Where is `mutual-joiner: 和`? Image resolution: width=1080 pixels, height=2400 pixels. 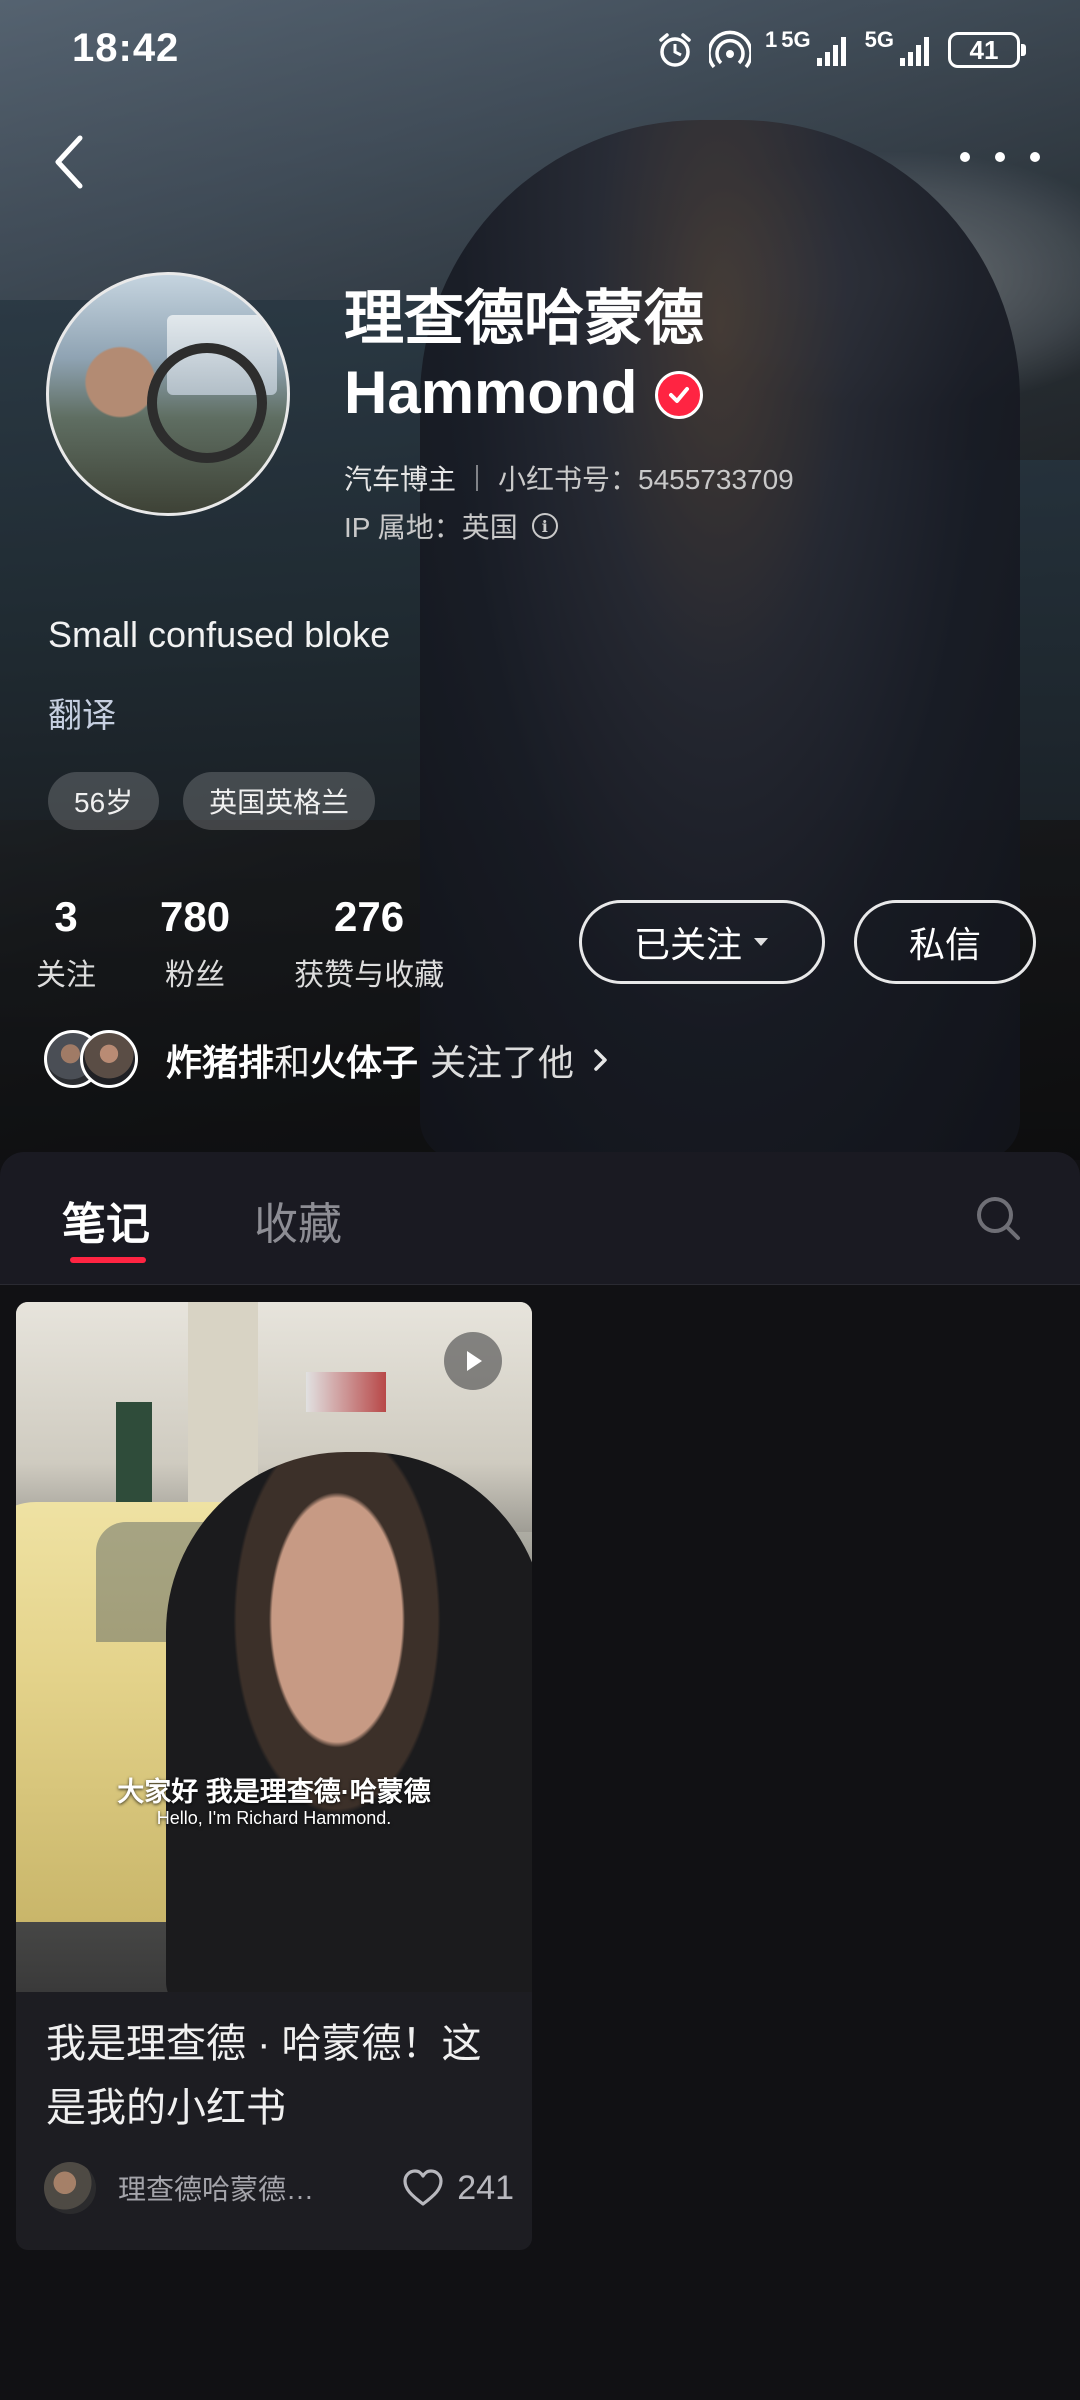
mutual-joiner: 和 is located at coordinates (292, 1062).